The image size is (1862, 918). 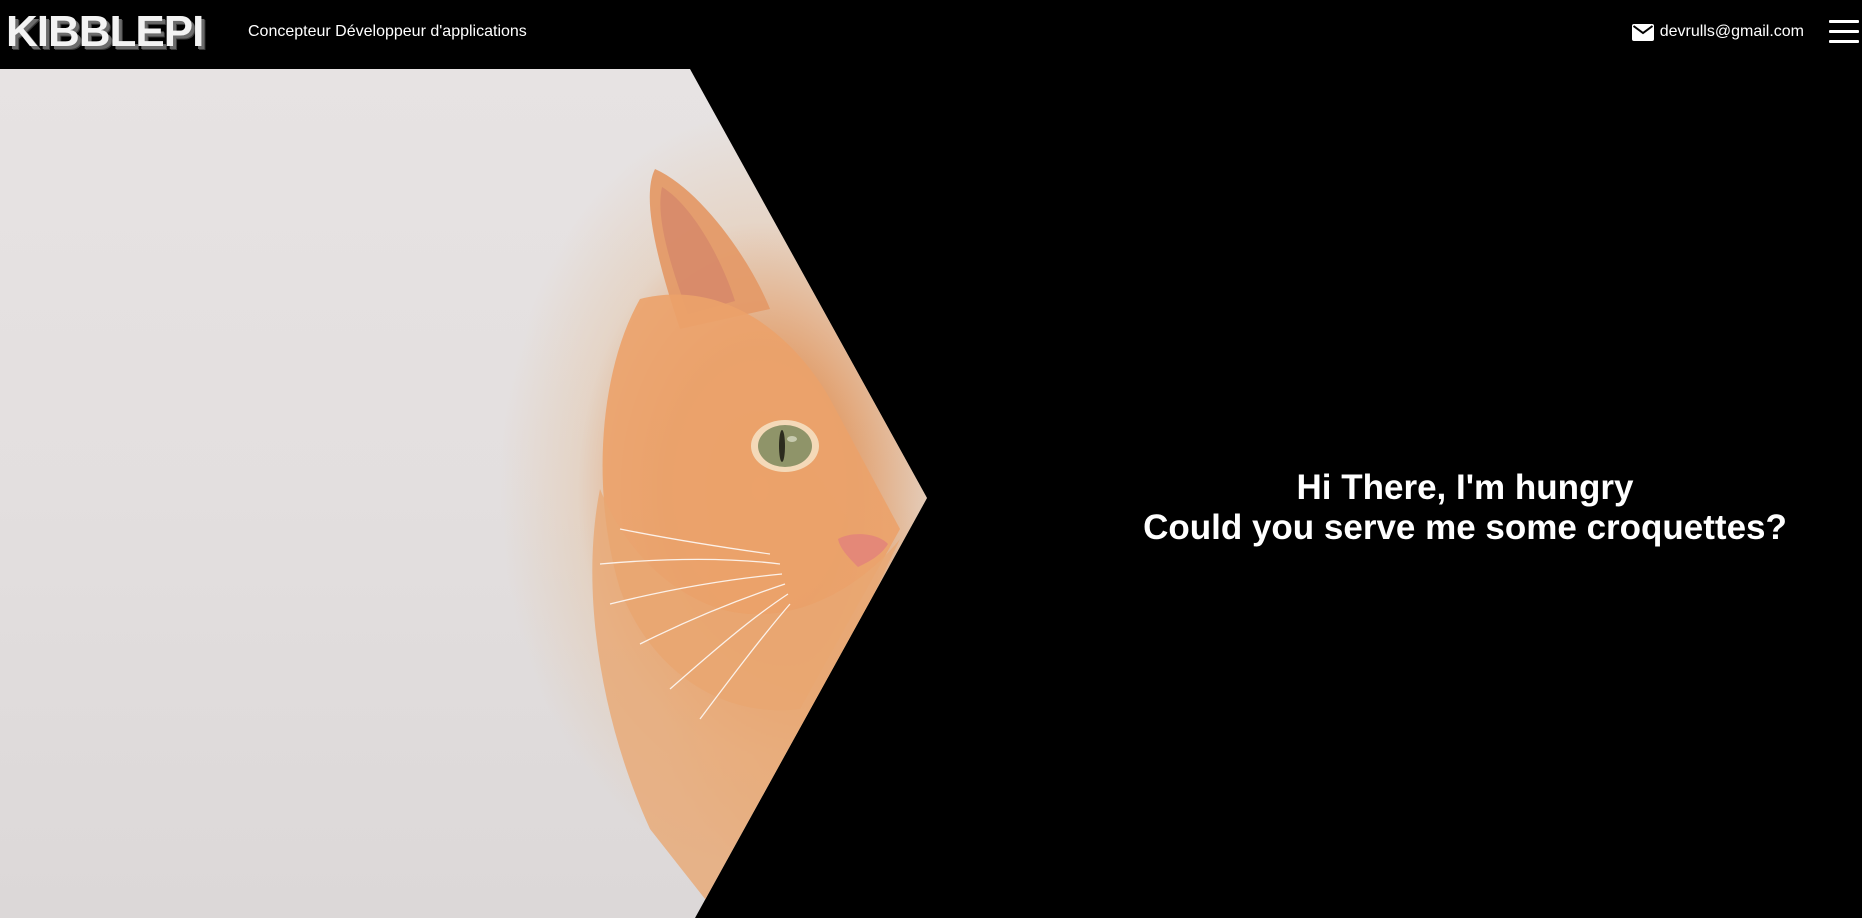 I want to click on email-link: devrulls@gmail.com, so click(x=1717, y=32).